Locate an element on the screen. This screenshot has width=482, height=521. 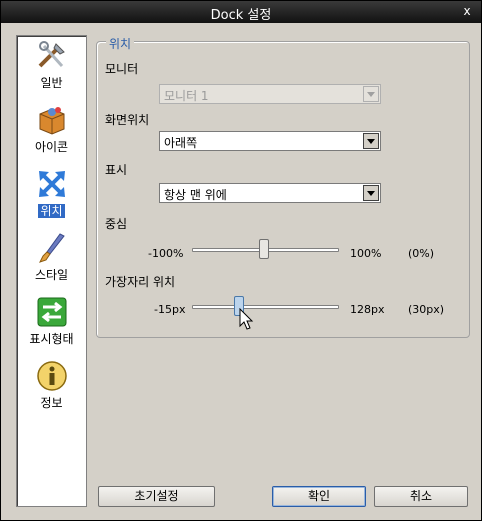
arrows-icon is located at coordinates (52, 184).